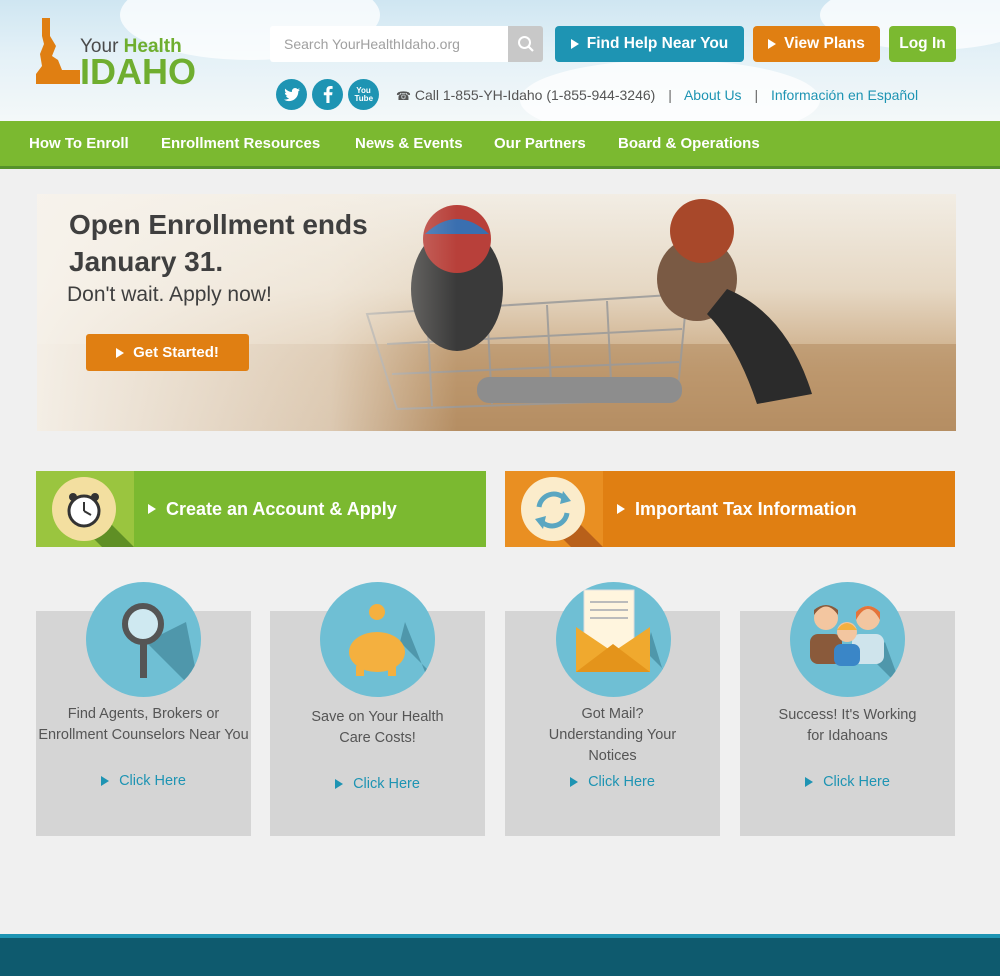 This screenshot has width=1000, height=976. I want to click on get-started-label: Get Started!, so click(176, 352).